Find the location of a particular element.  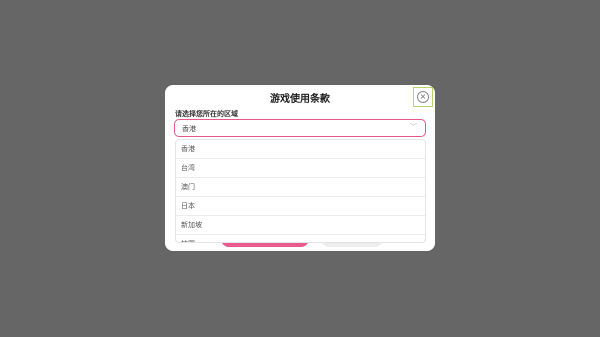

close-button: × is located at coordinates (423, 97).